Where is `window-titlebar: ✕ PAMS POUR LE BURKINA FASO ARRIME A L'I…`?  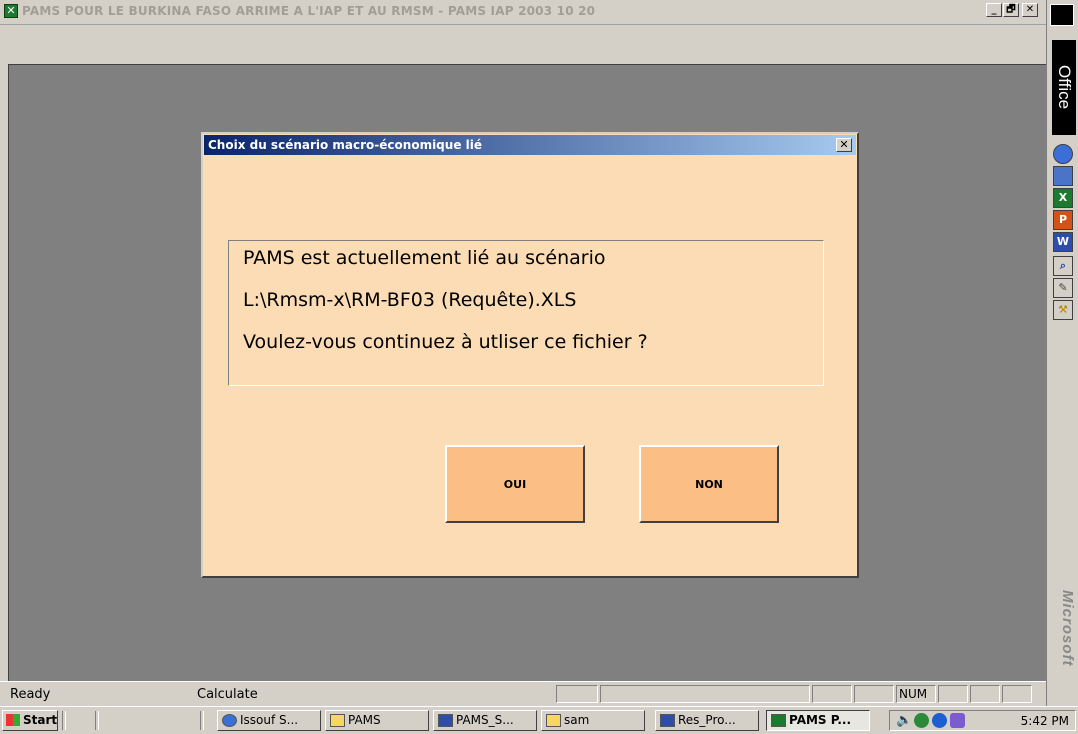
window-titlebar: ✕ PAMS POUR LE BURKINA FASO ARRIME A L'I… is located at coordinates (523, 12).